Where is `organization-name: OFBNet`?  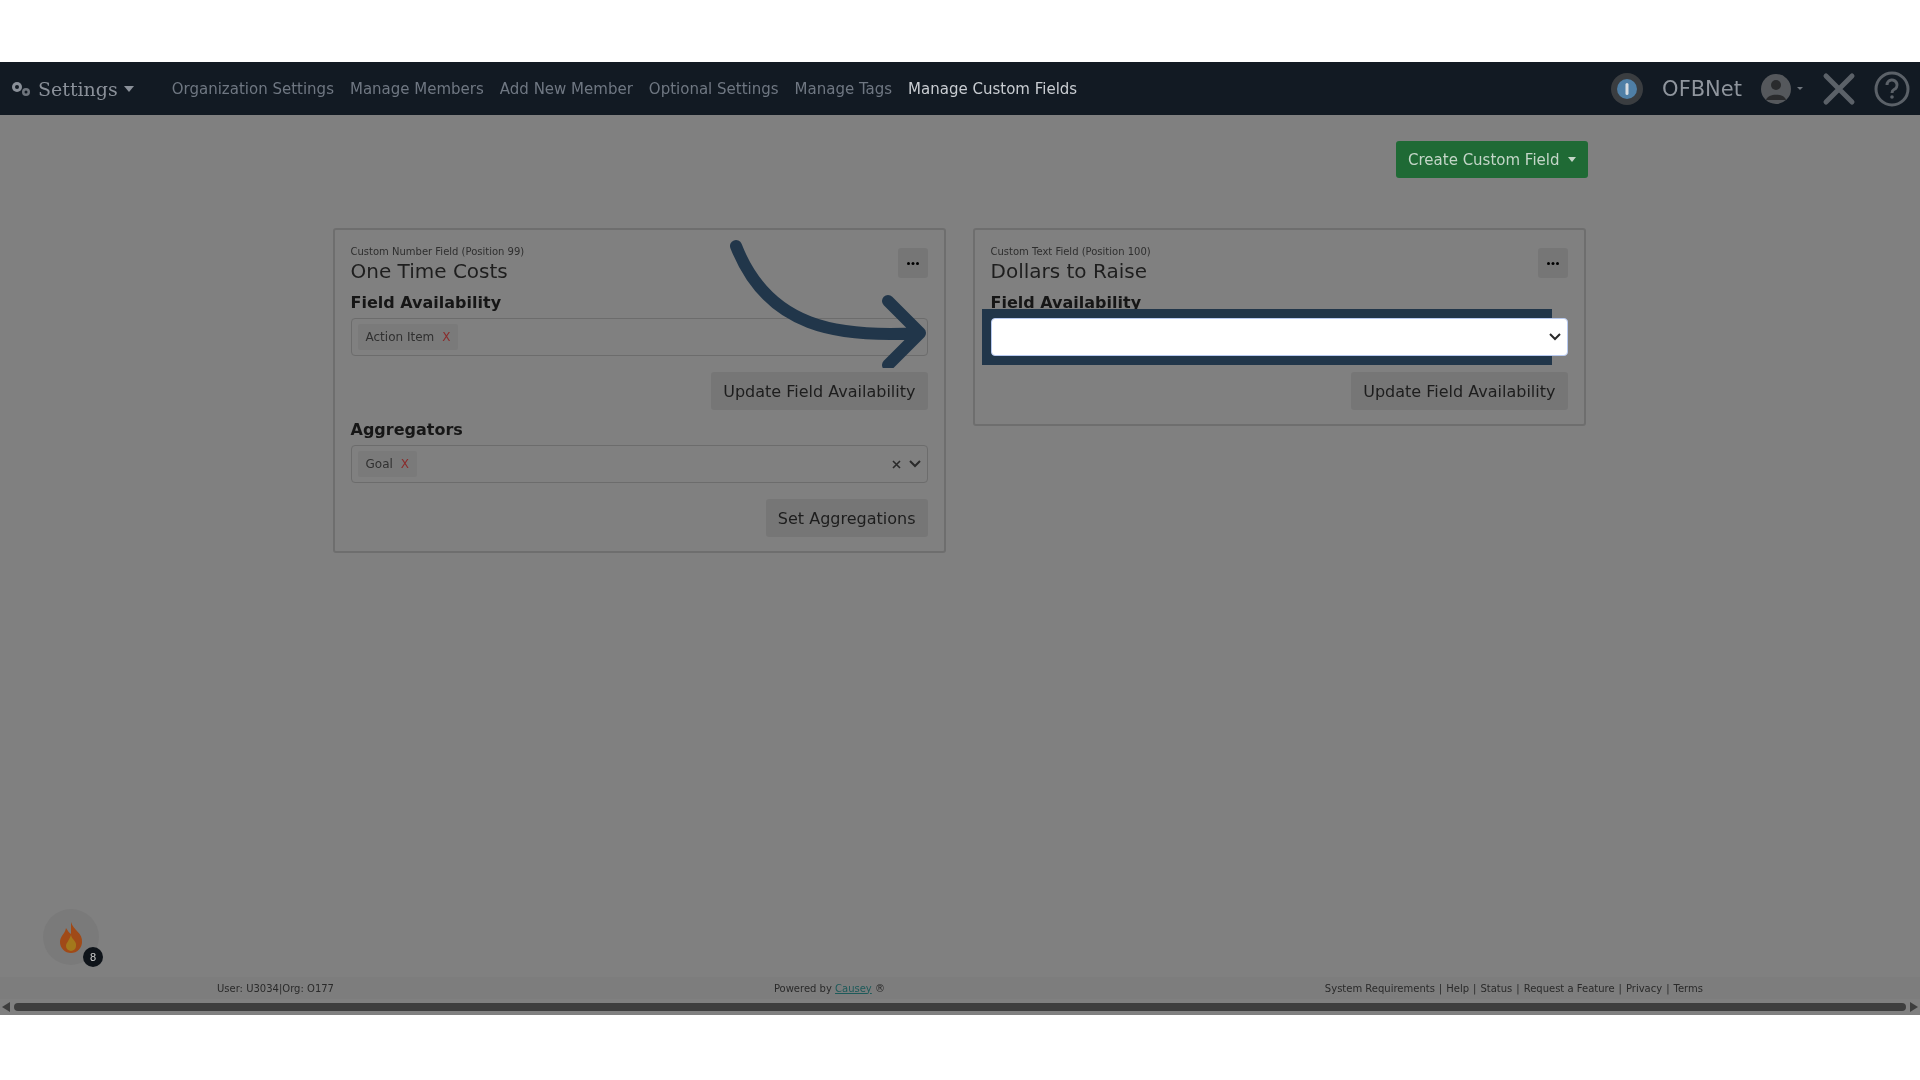
organization-name: OFBNet is located at coordinates (1702, 88).